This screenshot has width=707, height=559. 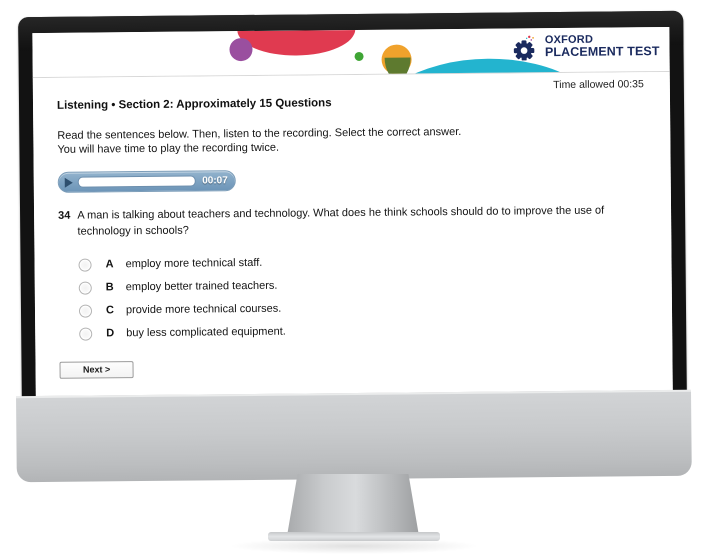 What do you see at coordinates (215, 181) in the screenshot?
I see `audio-time-label: 00:07` at bounding box center [215, 181].